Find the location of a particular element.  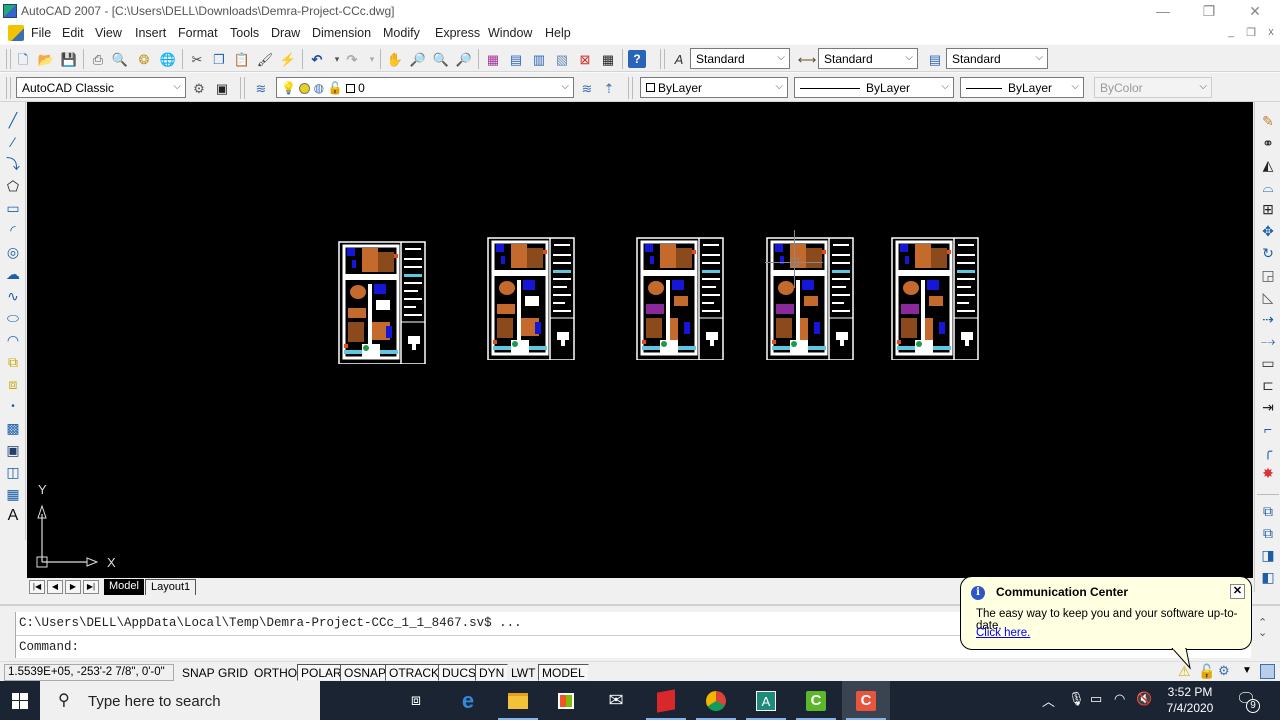

ellipse-arc-icon: ◠ is located at coordinates (13, 340).